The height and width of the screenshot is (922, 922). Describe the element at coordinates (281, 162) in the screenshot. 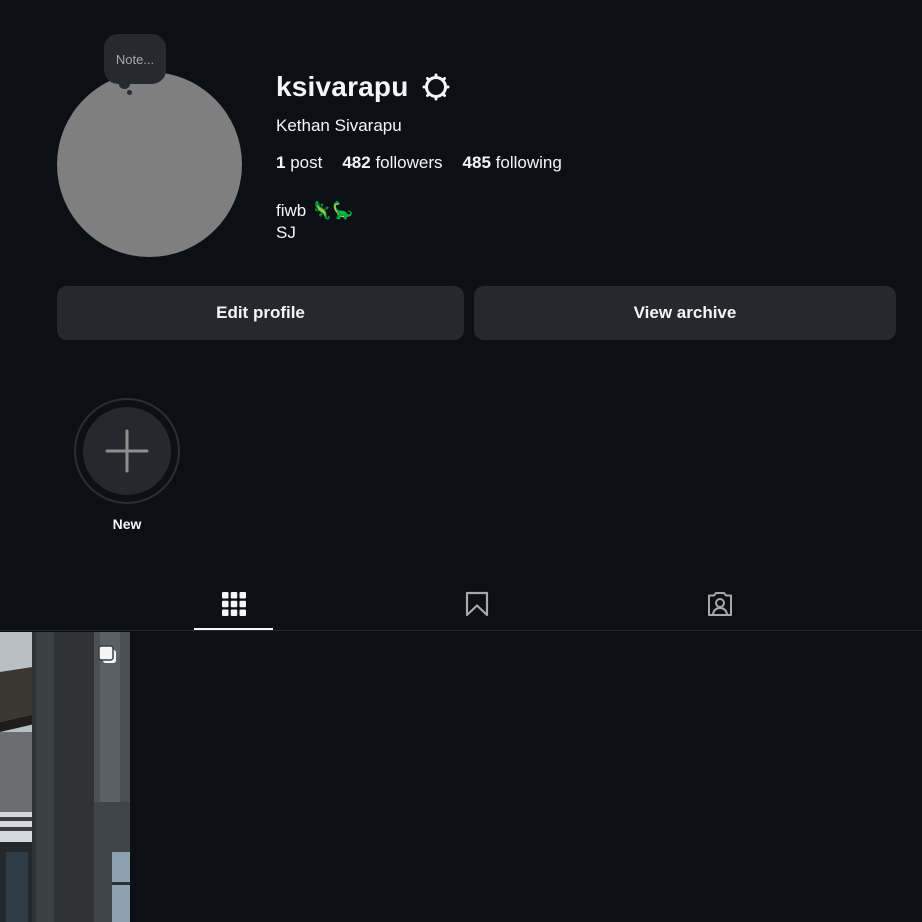

I see `posts-count: 1` at that location.